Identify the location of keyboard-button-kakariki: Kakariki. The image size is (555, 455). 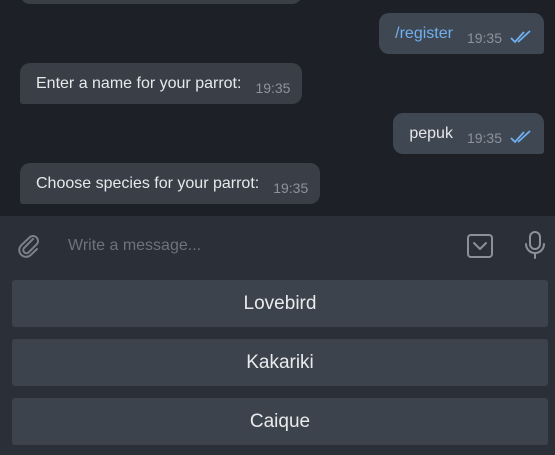
(280, 362).